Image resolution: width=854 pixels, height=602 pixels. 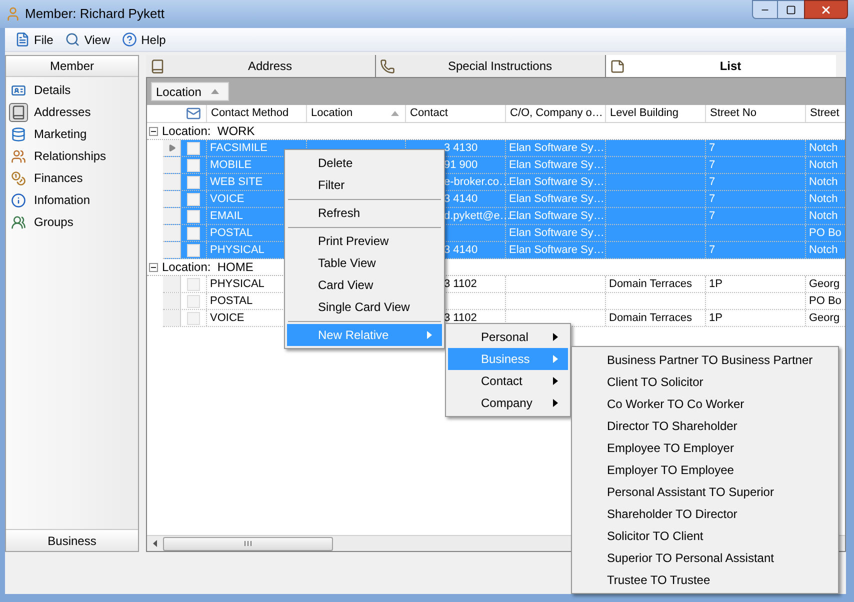 I want to click on menu-item: Employee TO Employer, so click(x=705, y=448).